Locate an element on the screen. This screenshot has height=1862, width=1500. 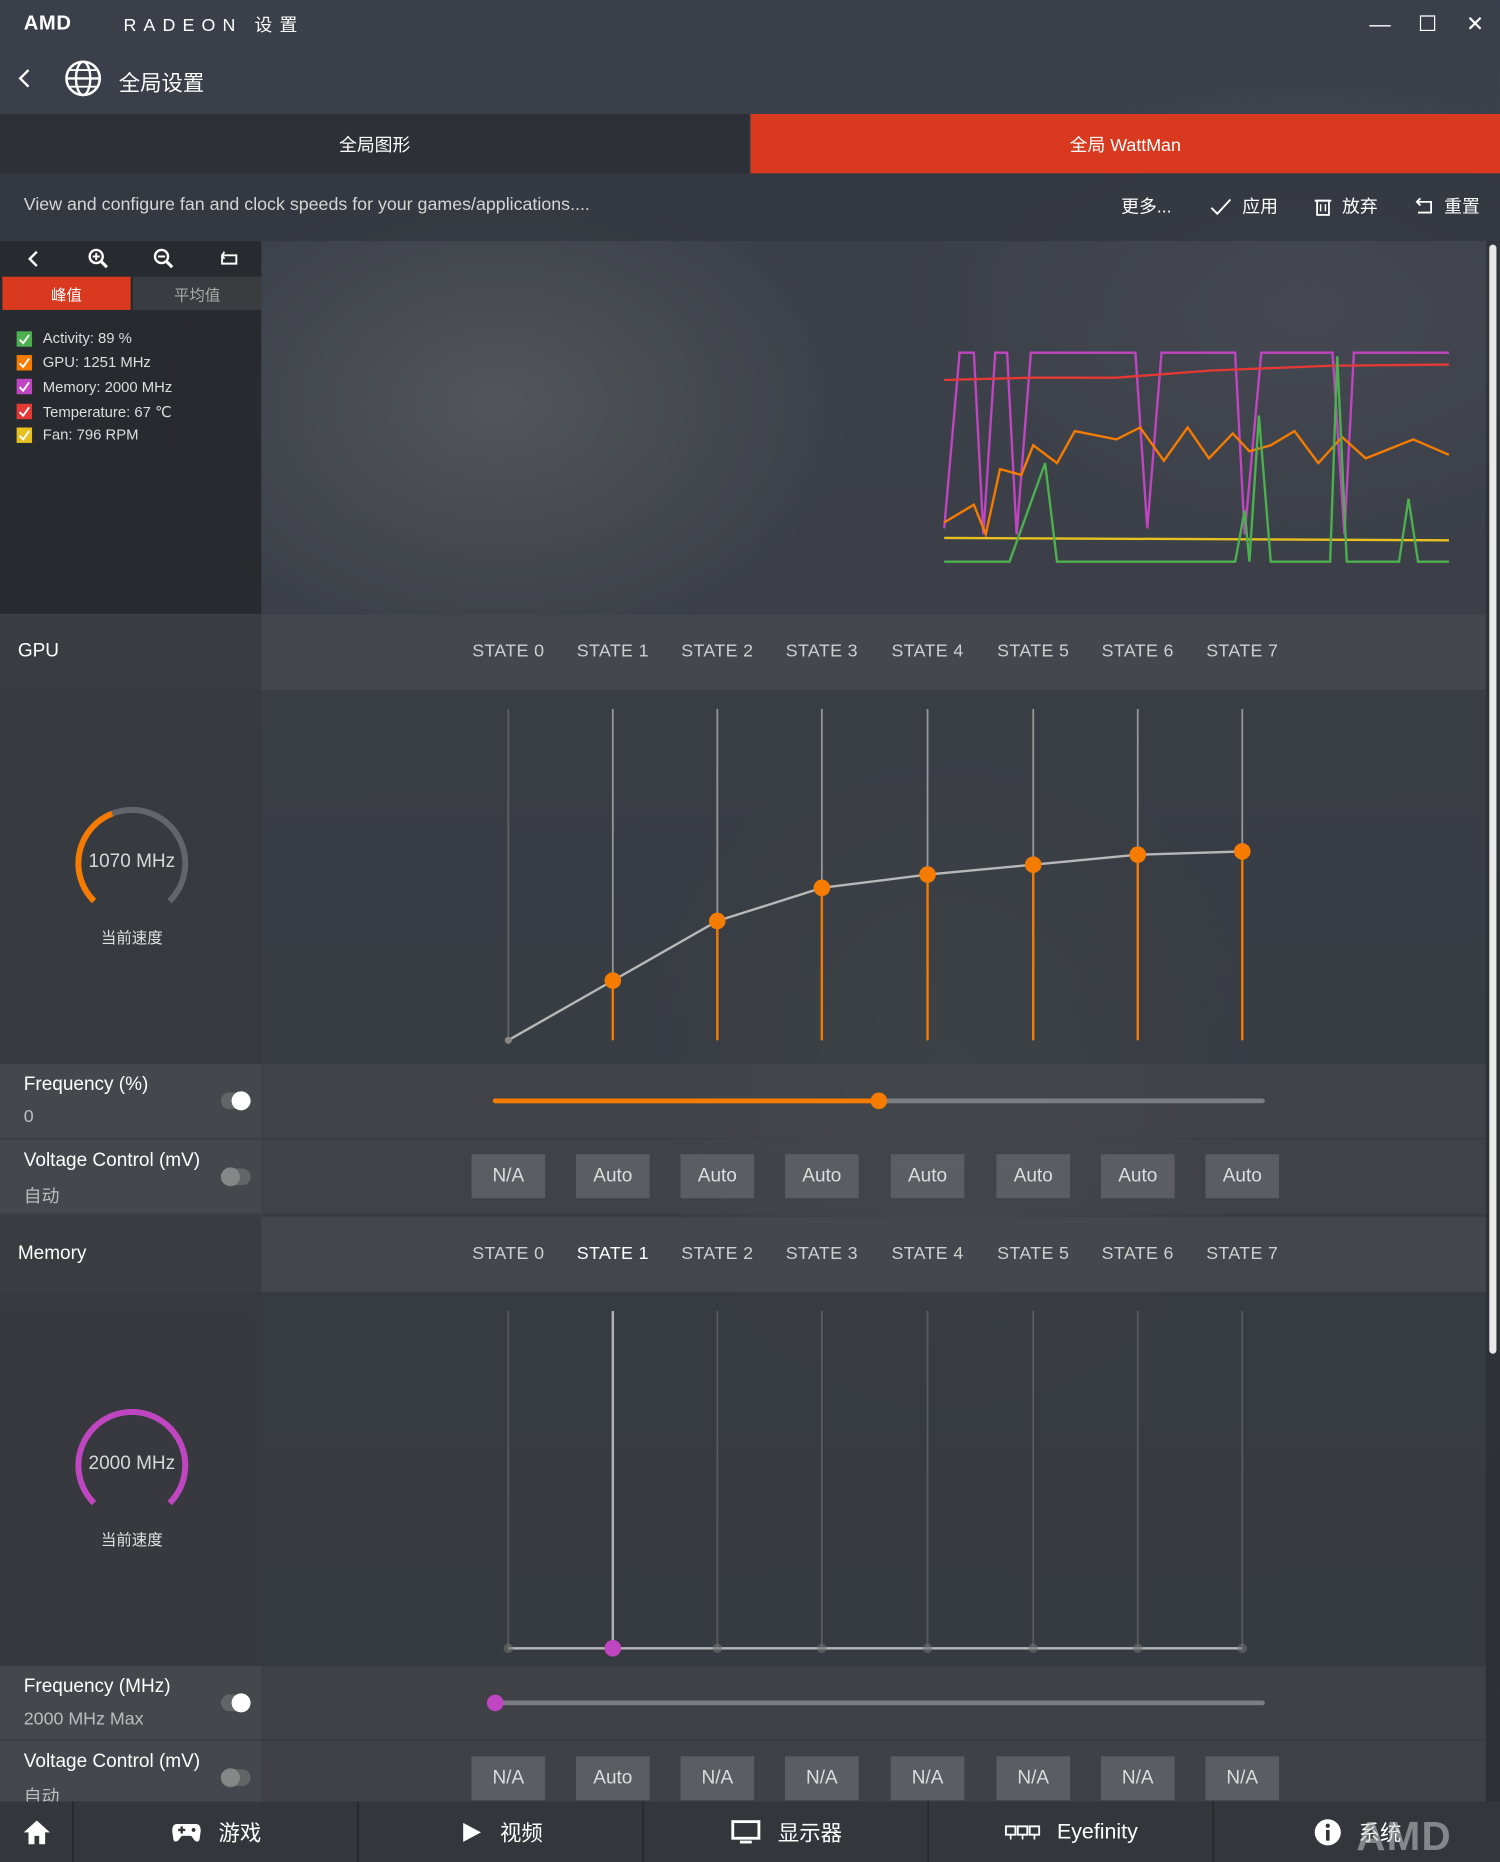
gpu-state-5: STATE 5 is located at coordinates (1033, 651).